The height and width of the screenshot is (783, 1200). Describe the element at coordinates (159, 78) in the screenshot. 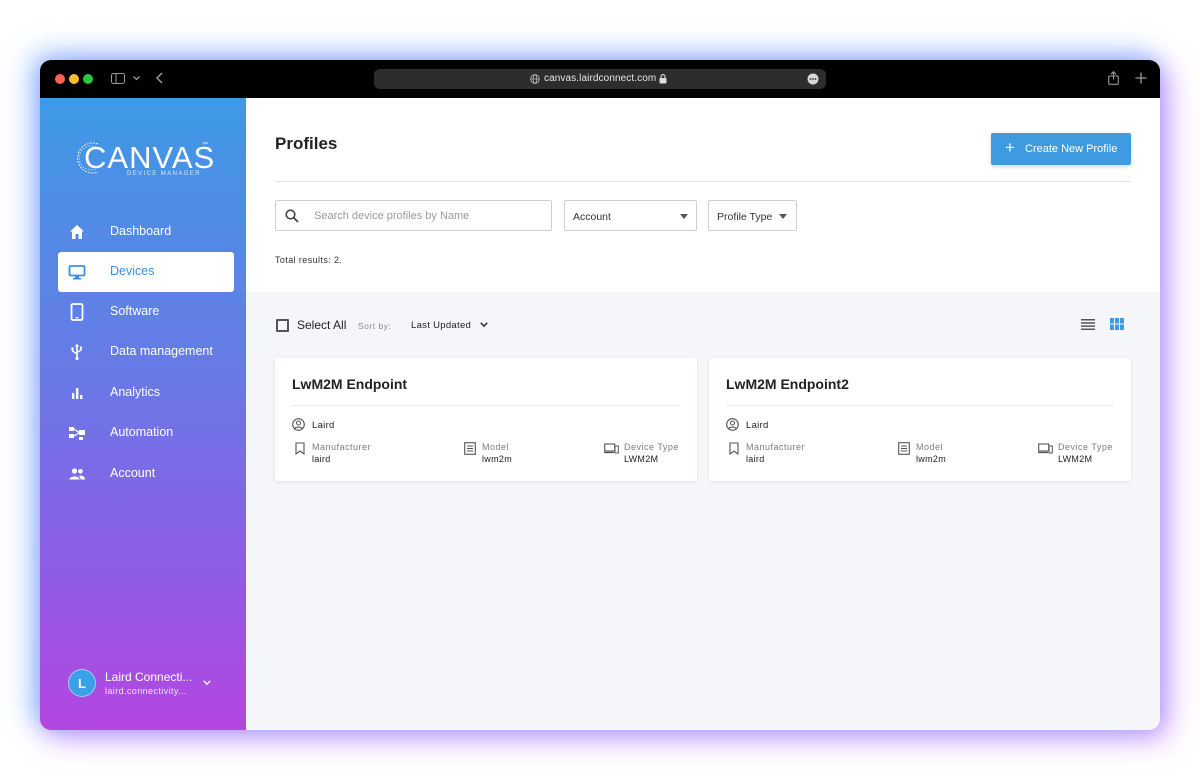

I see `back-icon` at that location.